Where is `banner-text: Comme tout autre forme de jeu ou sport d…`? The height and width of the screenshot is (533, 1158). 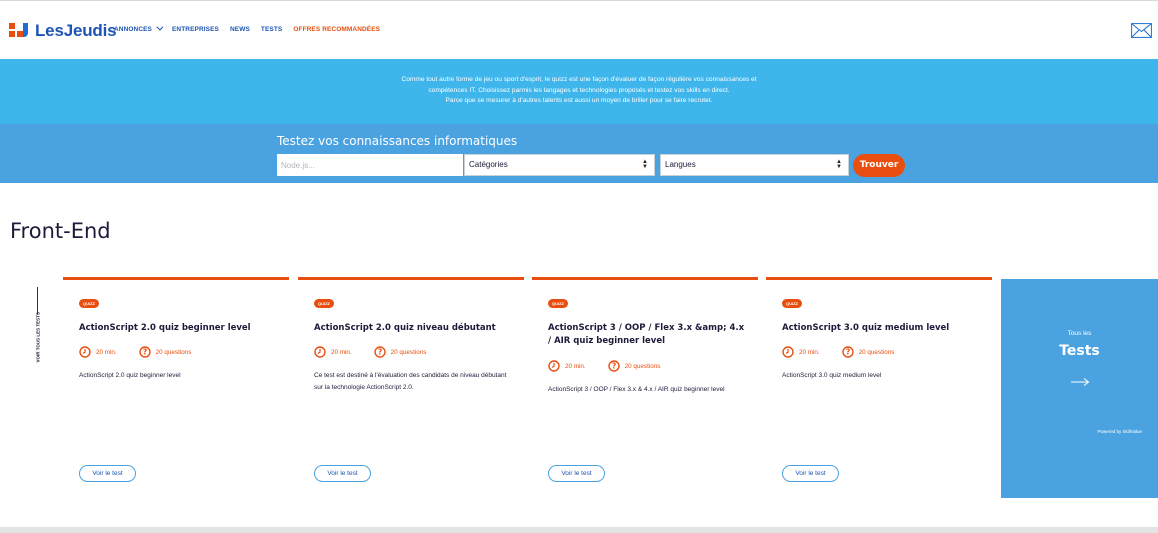 banner-text: Comme tout autre forme de jeu ou sport d… is located at coordinates (579, 90).